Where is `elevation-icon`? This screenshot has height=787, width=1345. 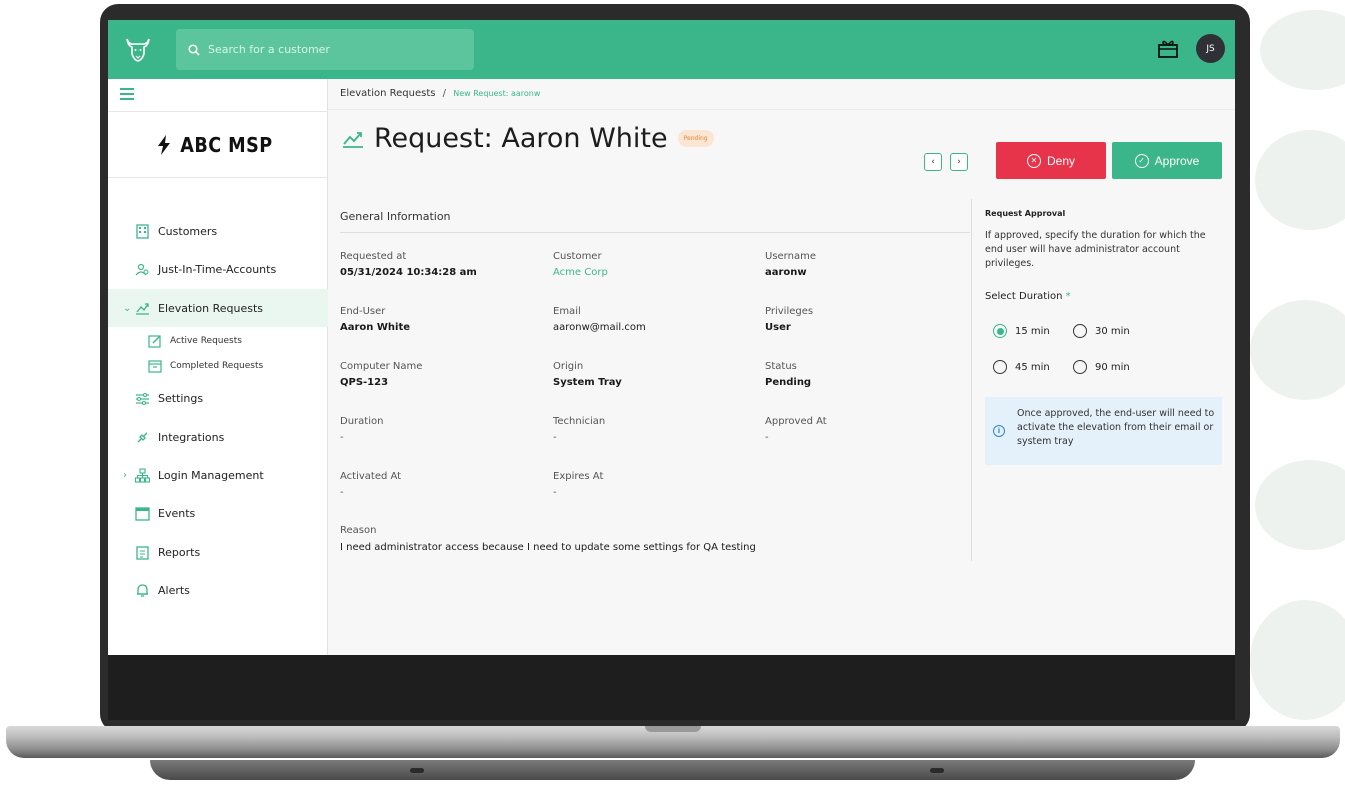
elevation-icon is located at coordinates (142, 308).